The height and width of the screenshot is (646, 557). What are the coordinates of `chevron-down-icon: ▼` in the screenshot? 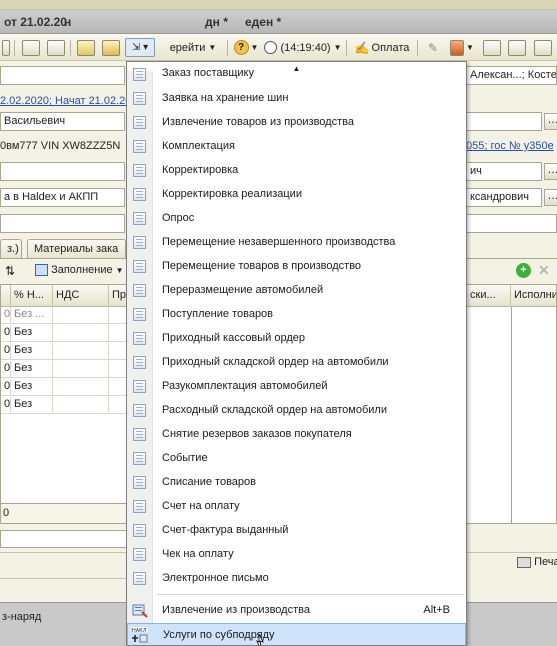 It's located at (119, 270).